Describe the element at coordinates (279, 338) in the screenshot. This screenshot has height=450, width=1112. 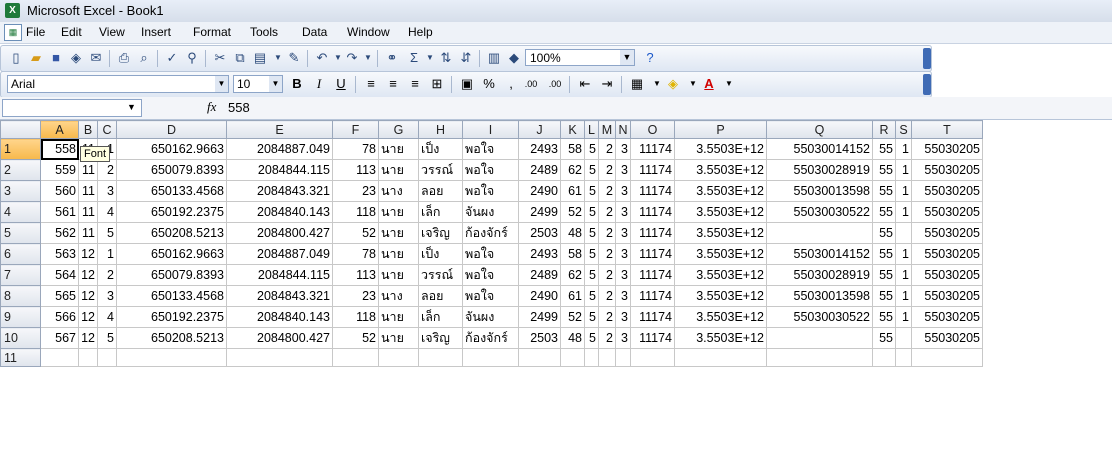
I see `cell-e10: 2084800.427` at that location.